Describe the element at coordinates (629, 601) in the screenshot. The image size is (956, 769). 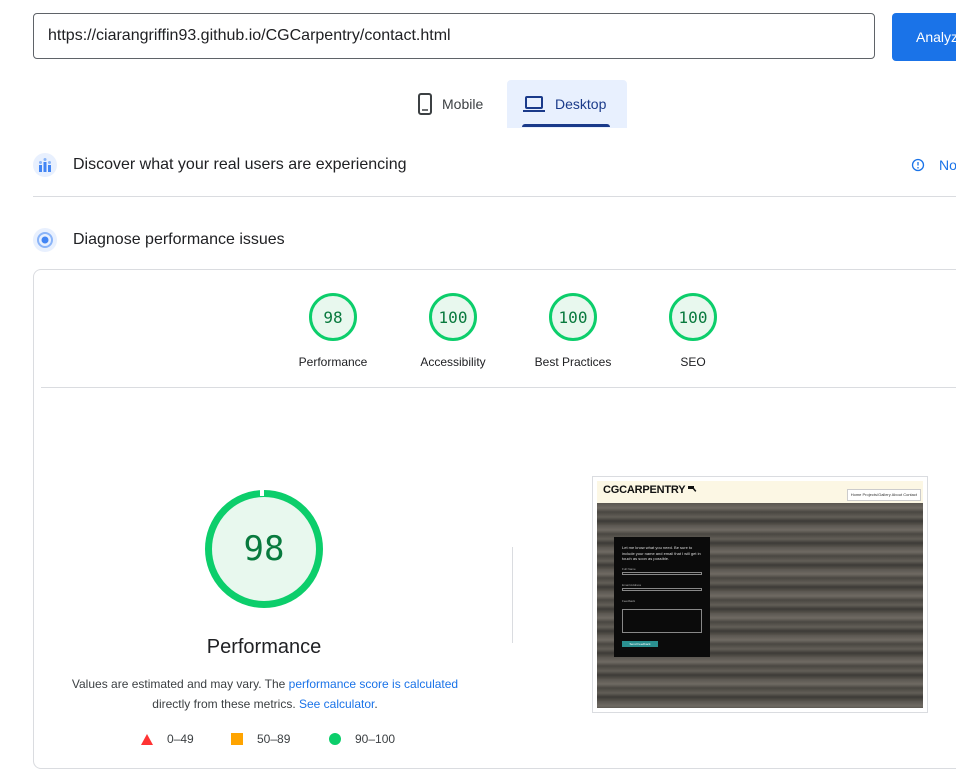
I see `thumbnail-field-label: Feedback` at that location.